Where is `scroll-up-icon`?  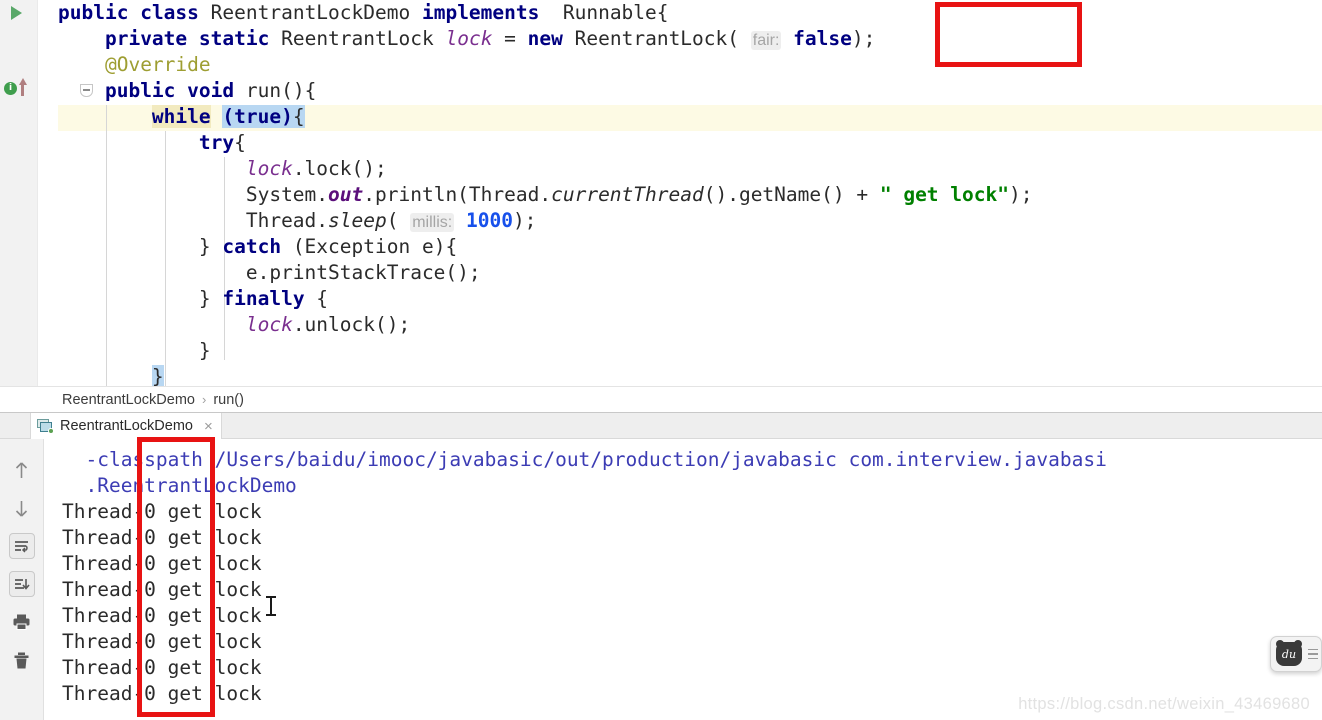 scroll-up-icon is located at coordinates (22, 470).